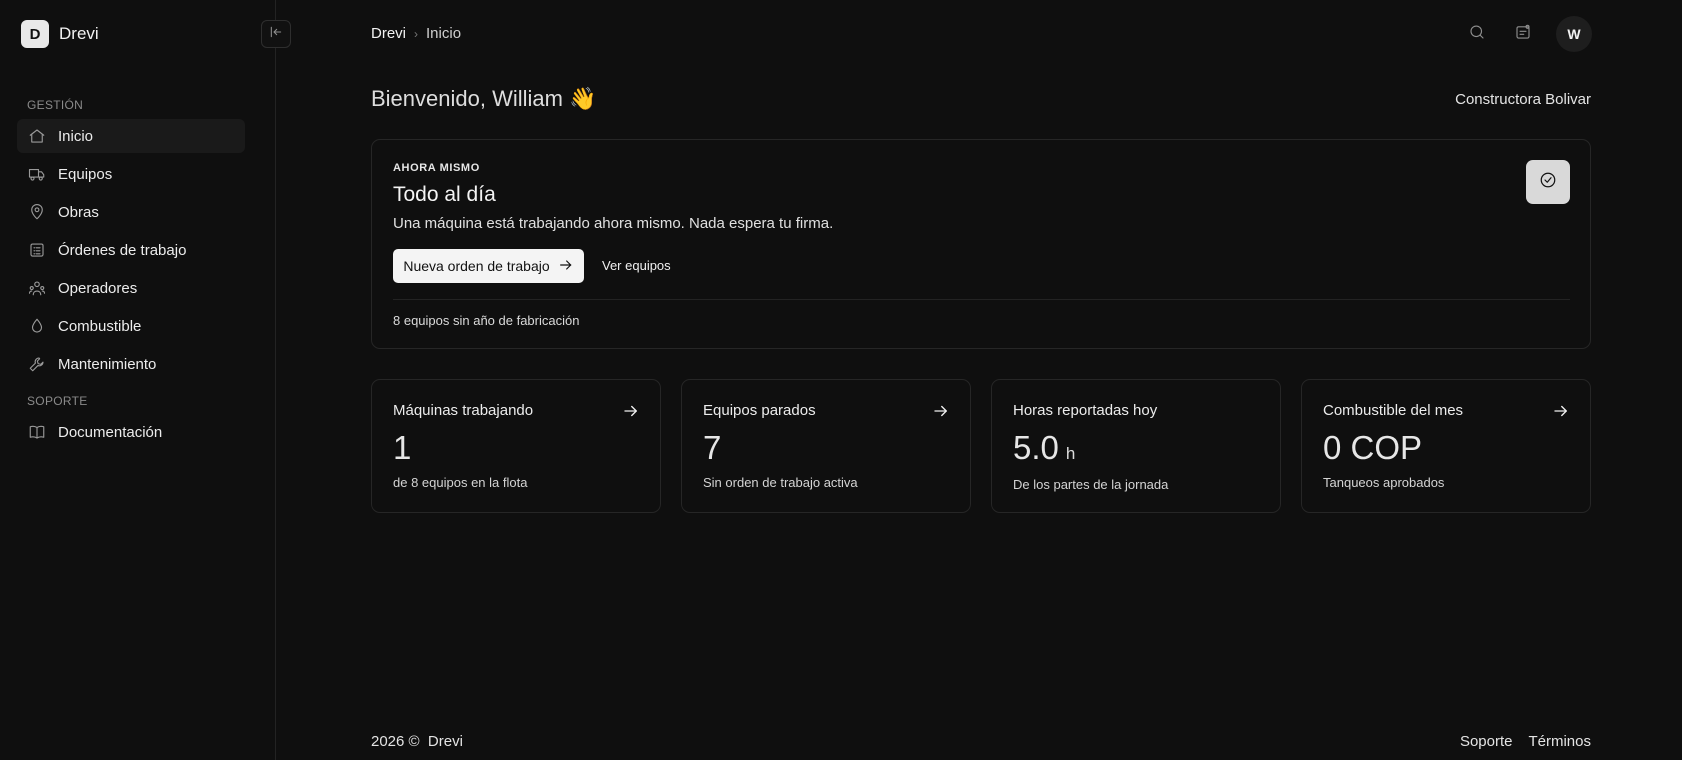 The width and height of the screenshot is (1682, 760). I want to click on sidebar-item-label: Equipos, so click(85, 174).